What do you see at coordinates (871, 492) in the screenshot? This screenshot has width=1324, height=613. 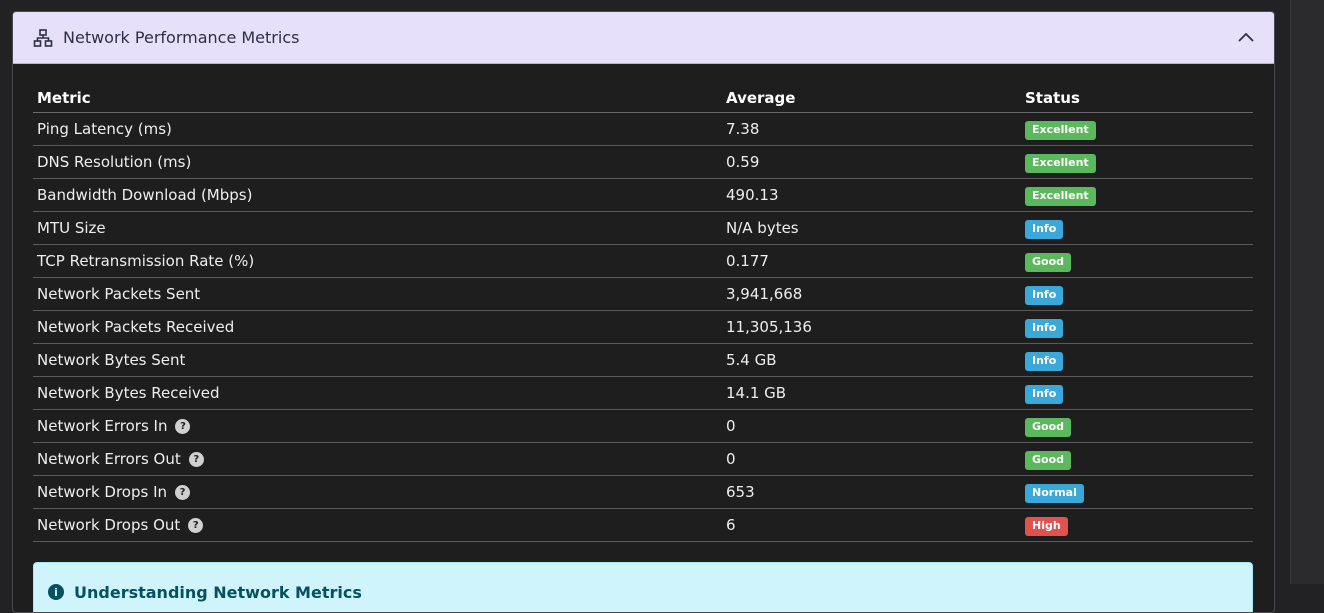 I see `average-value: 653` at bounding box center [871, 492].